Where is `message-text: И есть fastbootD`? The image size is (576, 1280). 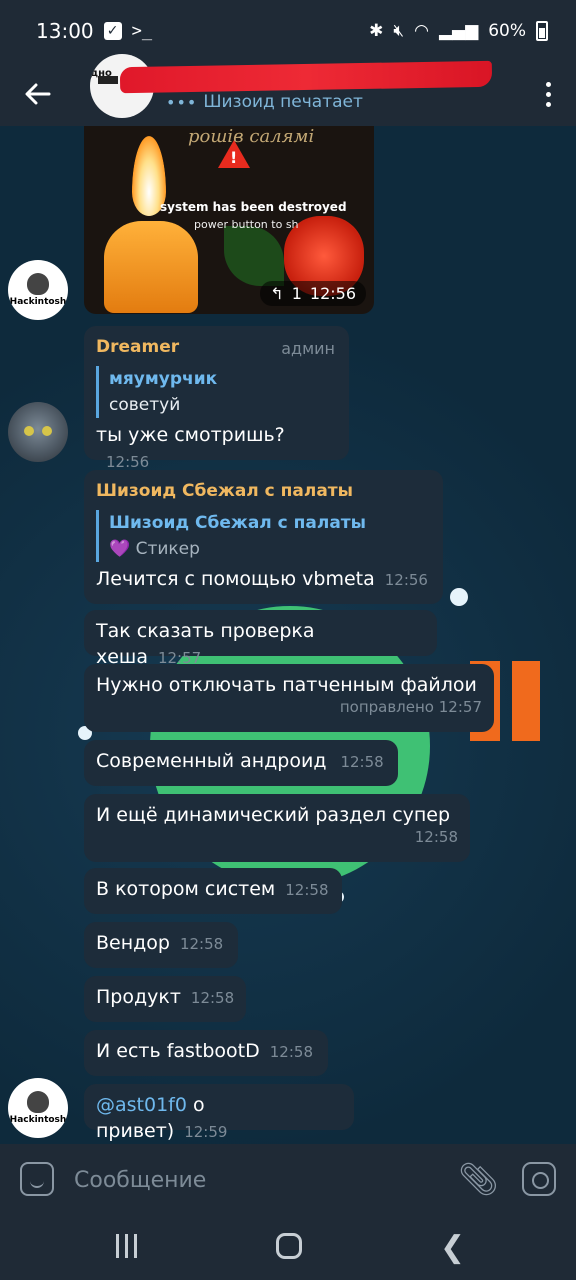 message-text: И есть fastbootD is located at coordinates (178, 1051).